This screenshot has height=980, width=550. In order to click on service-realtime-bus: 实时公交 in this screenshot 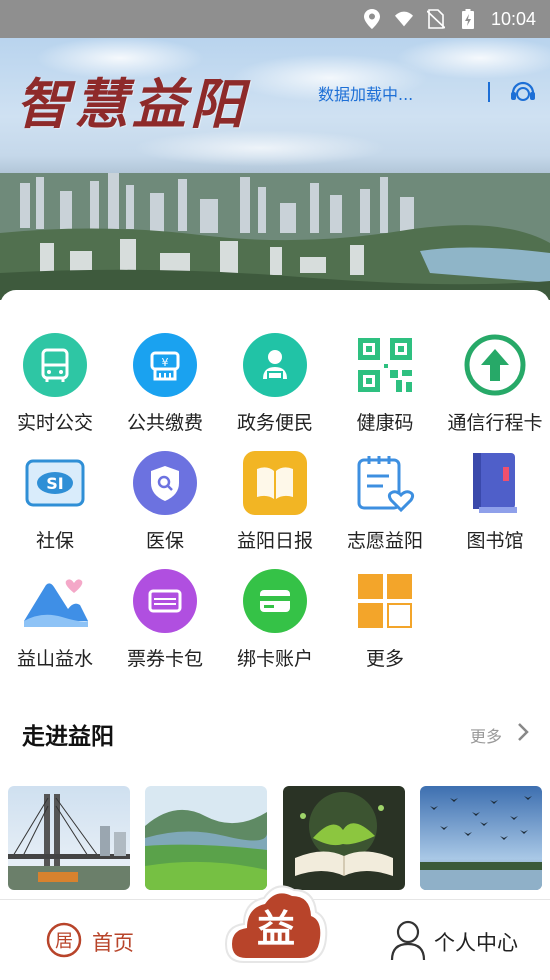, I will do `click(55, 387)`.